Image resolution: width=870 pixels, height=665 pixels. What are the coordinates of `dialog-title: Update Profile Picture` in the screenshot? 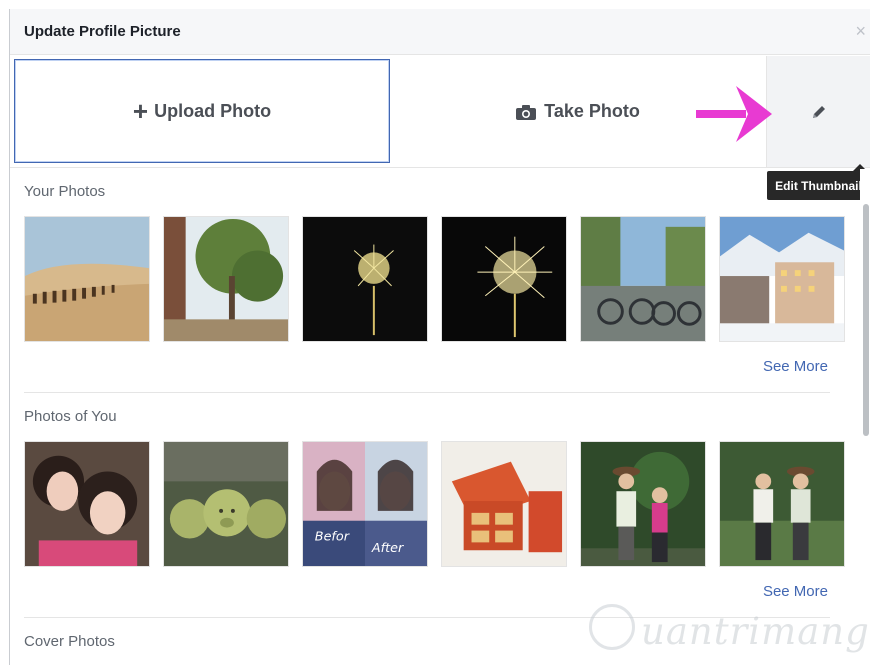 It's located at (102, 31).